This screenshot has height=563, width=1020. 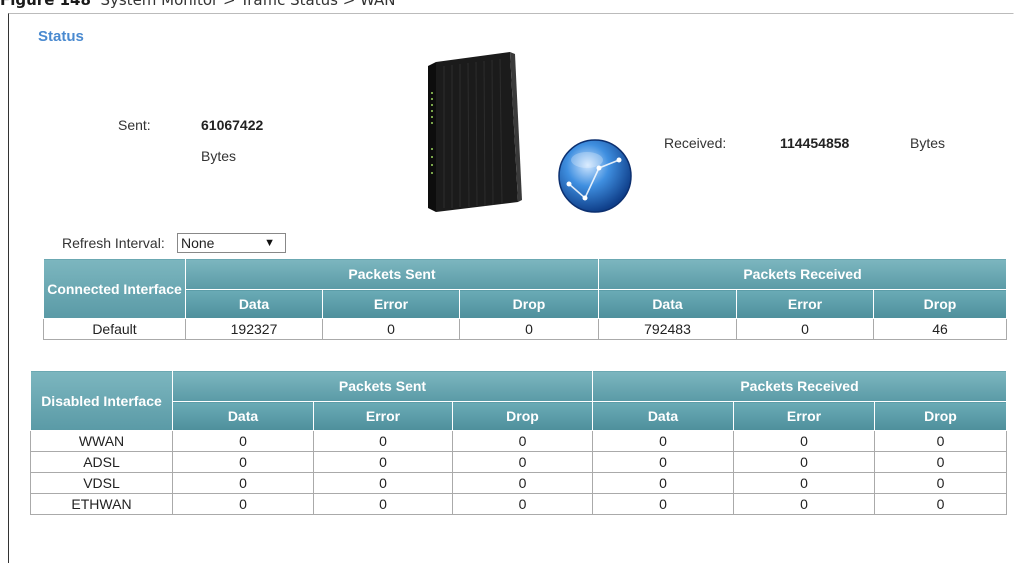 What do you see at coordinates (695, 143) in the screenshot?
I see `received-label: Received:` at bounding box center [695, 143].